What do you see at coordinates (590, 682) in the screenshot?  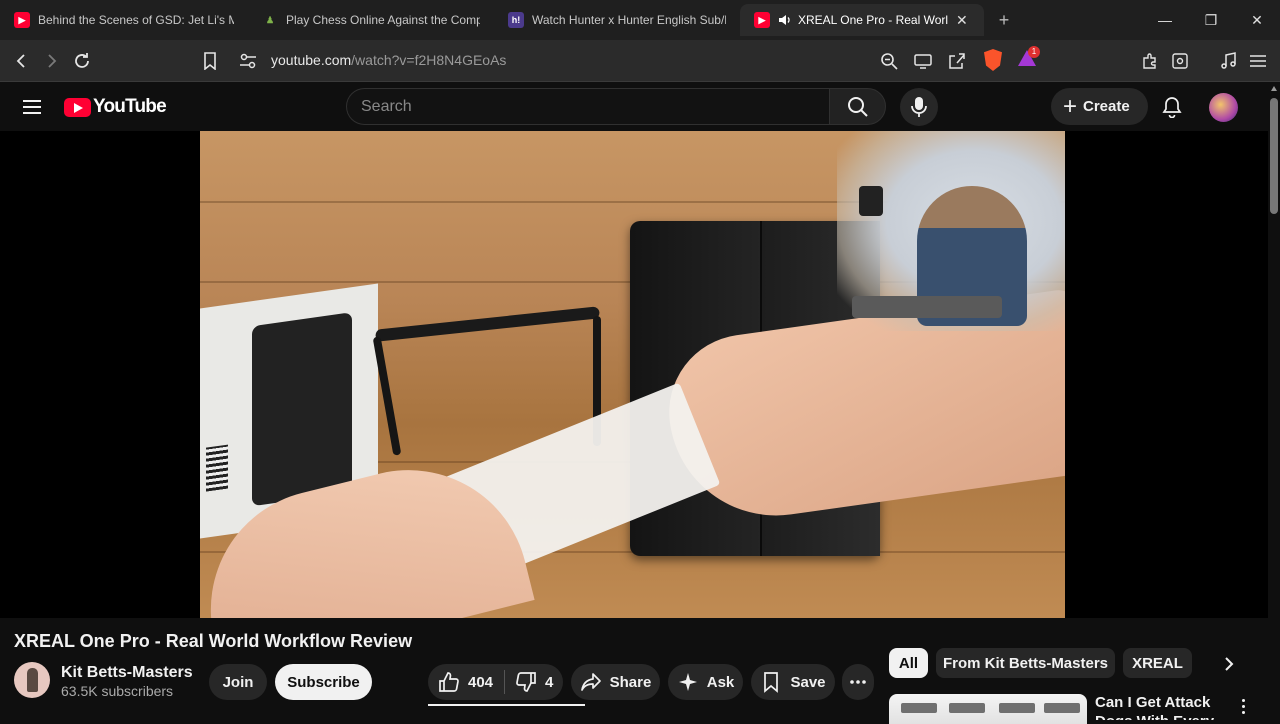 I see `share-icon` at bounding box center [590, 682].